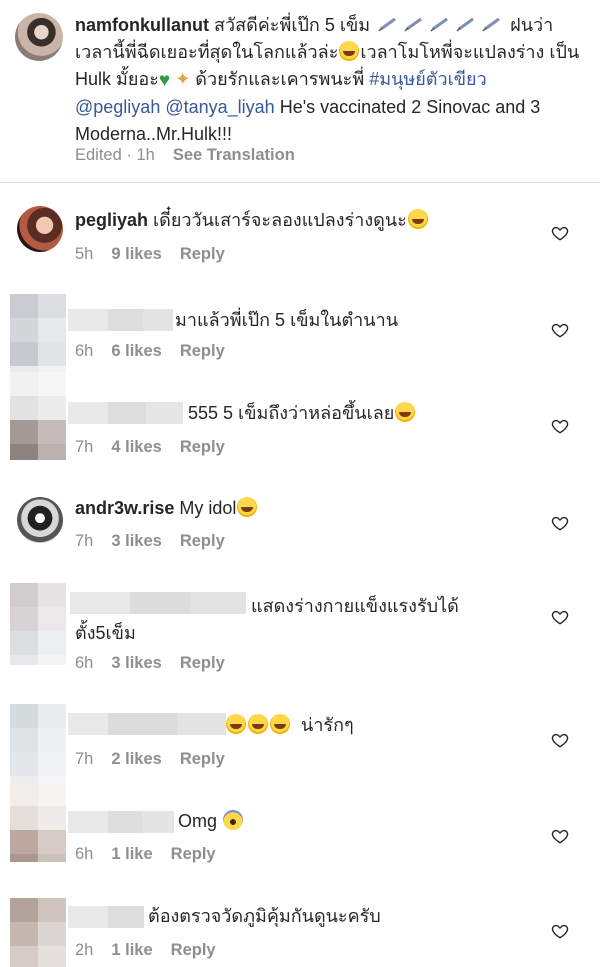 The height and width of the screenshot is (967, 600). What do you see at coordinates (267, 619) in the screenshot?
I see `comment-body: แสดงร่างกายแข็งแรงรับได้ ตั้ง5เข็ม` at bounding box center [267, 619].